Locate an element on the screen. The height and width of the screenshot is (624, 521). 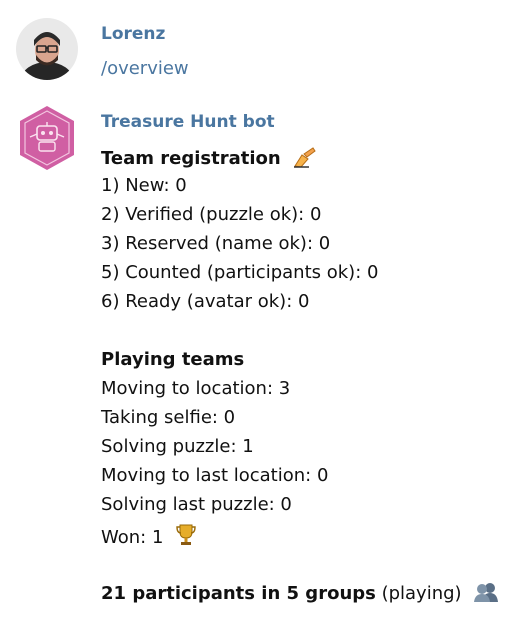
playing-item: Solving last puzzle: 0 is located at coordinates (196, 504).